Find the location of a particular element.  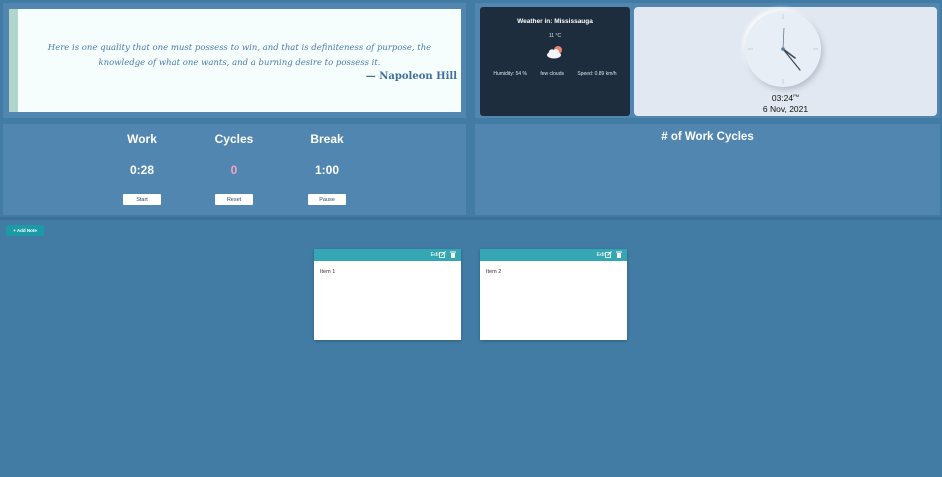

current-date: 6 Nov, 2021 is located at coordinates (785, 109).